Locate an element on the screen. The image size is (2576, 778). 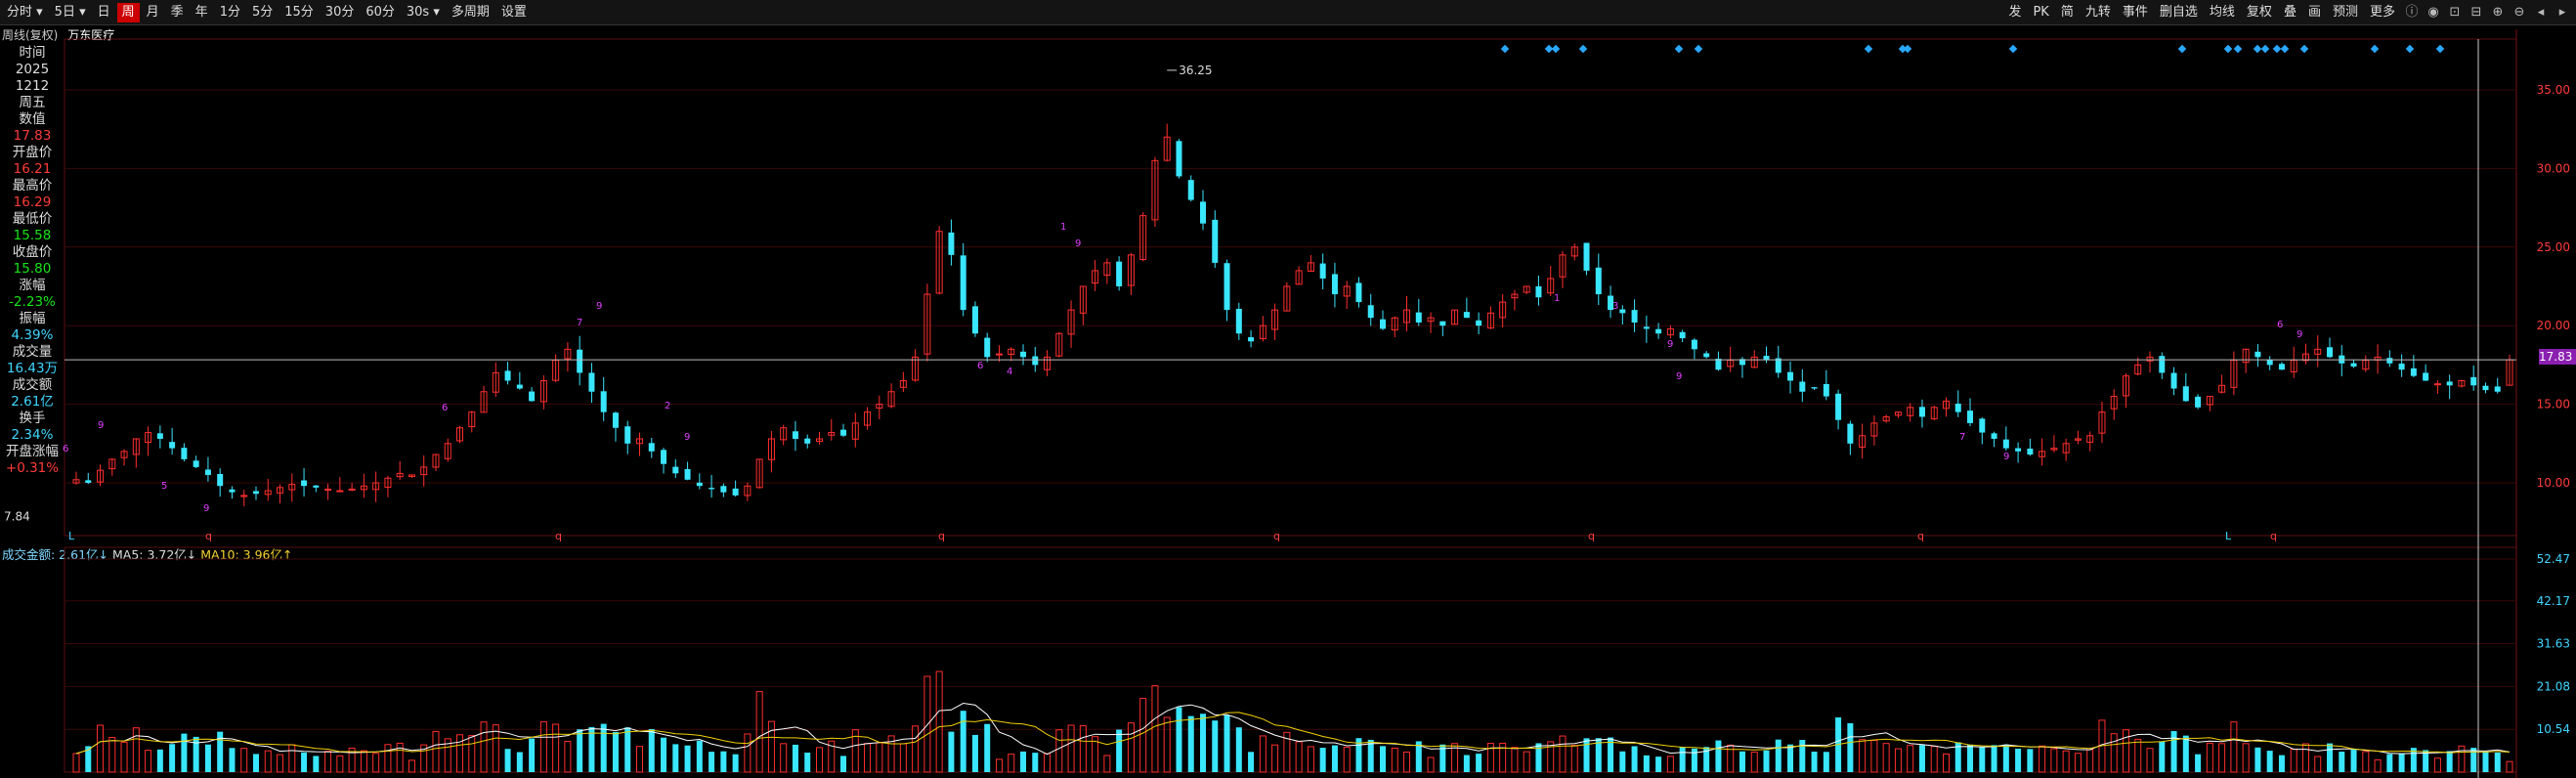
volume-tick-label: 52.47 is located at coordinates (2553, 559).